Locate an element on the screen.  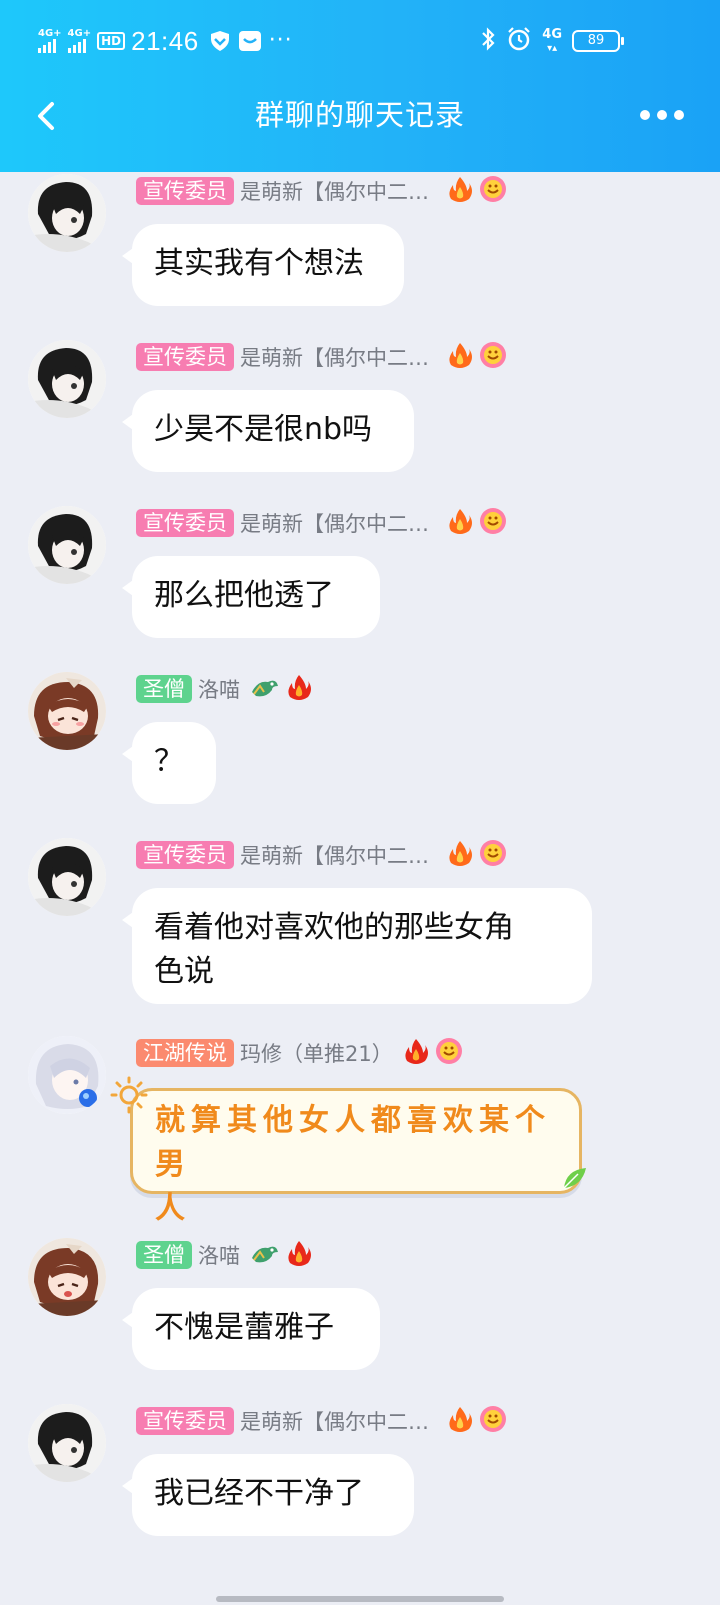
bluetooth-icon is located at coordinates (488, 41).